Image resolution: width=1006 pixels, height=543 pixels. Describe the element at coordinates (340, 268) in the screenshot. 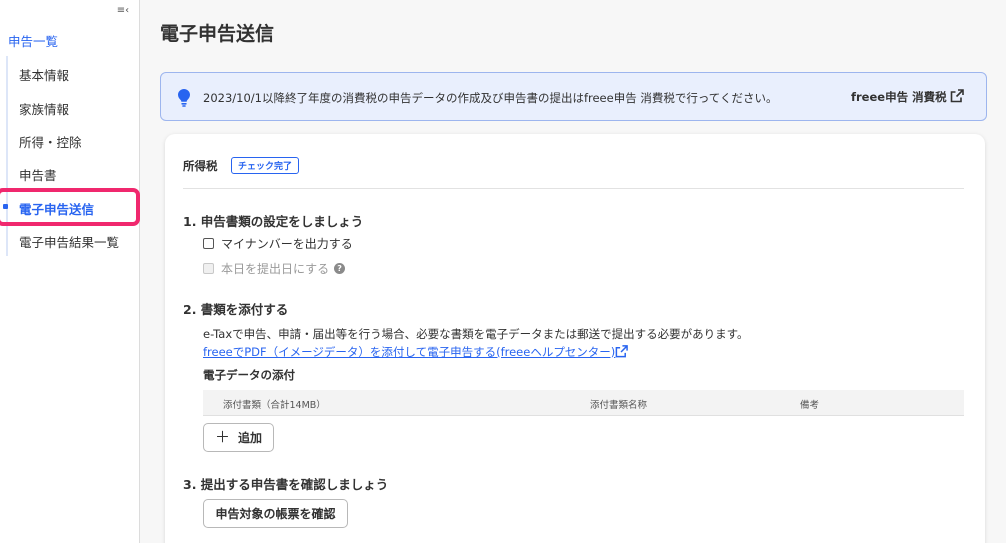

I see `help-icon: ?` at that location.